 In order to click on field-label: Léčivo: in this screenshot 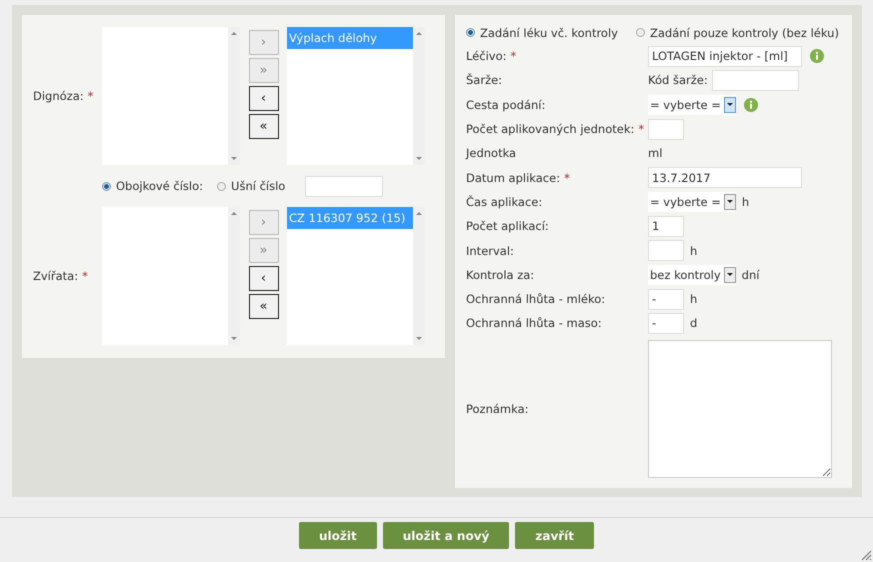, I will do `click(486, 56)`.